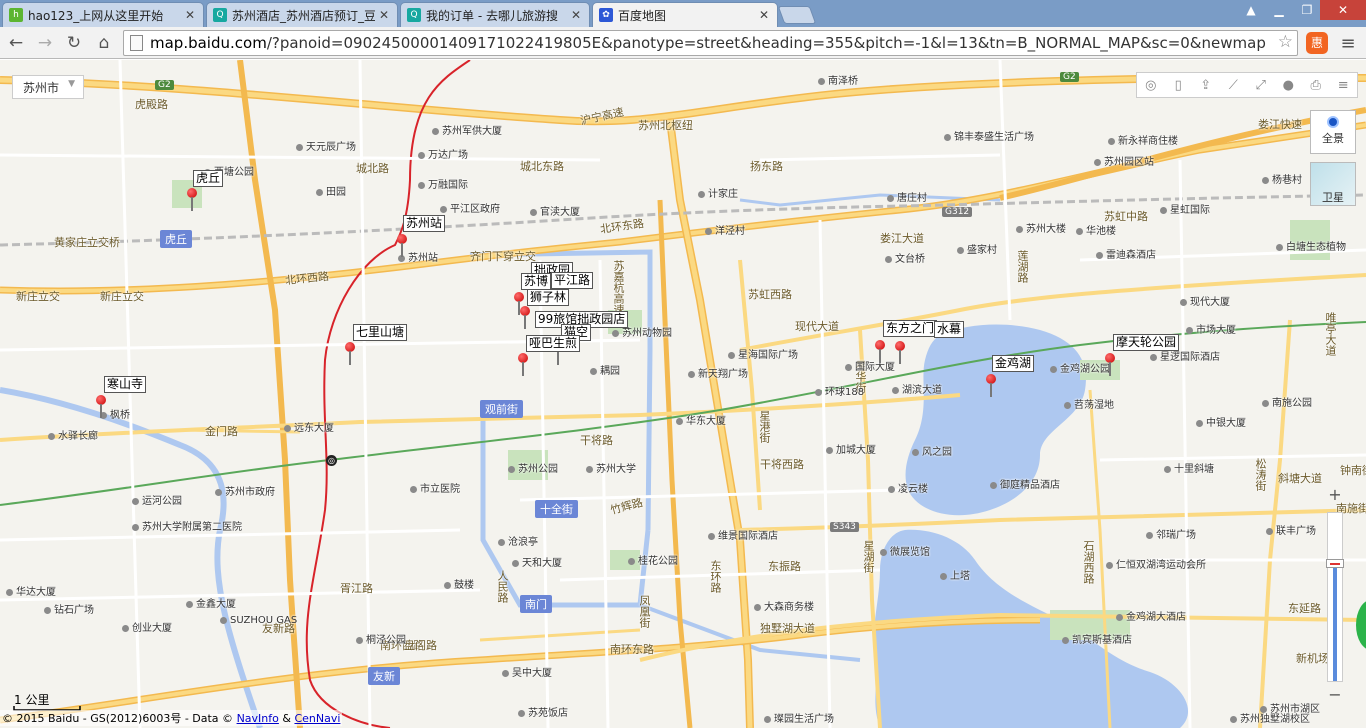 The width and height of the screenshot is (1366, 728). What do you see at coordinates (1282, 178) in the screenshot?
I see `poi: 杨巷村` at bounding box center [1282, 178].